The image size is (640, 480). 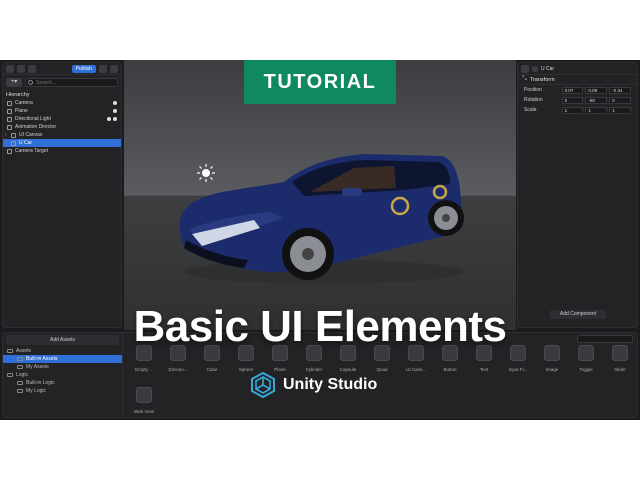 I want to click on hierarchy-item-plane: Plane, so click(x=62, y=111).